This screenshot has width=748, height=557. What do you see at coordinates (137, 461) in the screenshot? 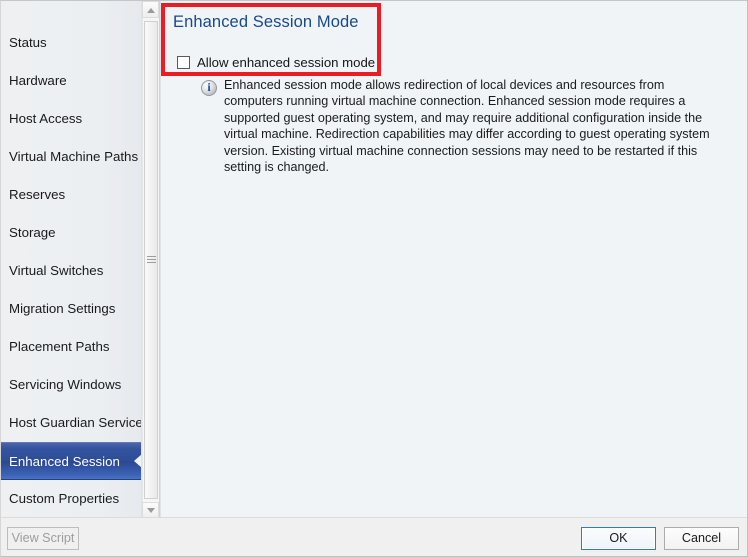
I see `selected-indicator-arrow-icon` at bounding box center [137, 461].